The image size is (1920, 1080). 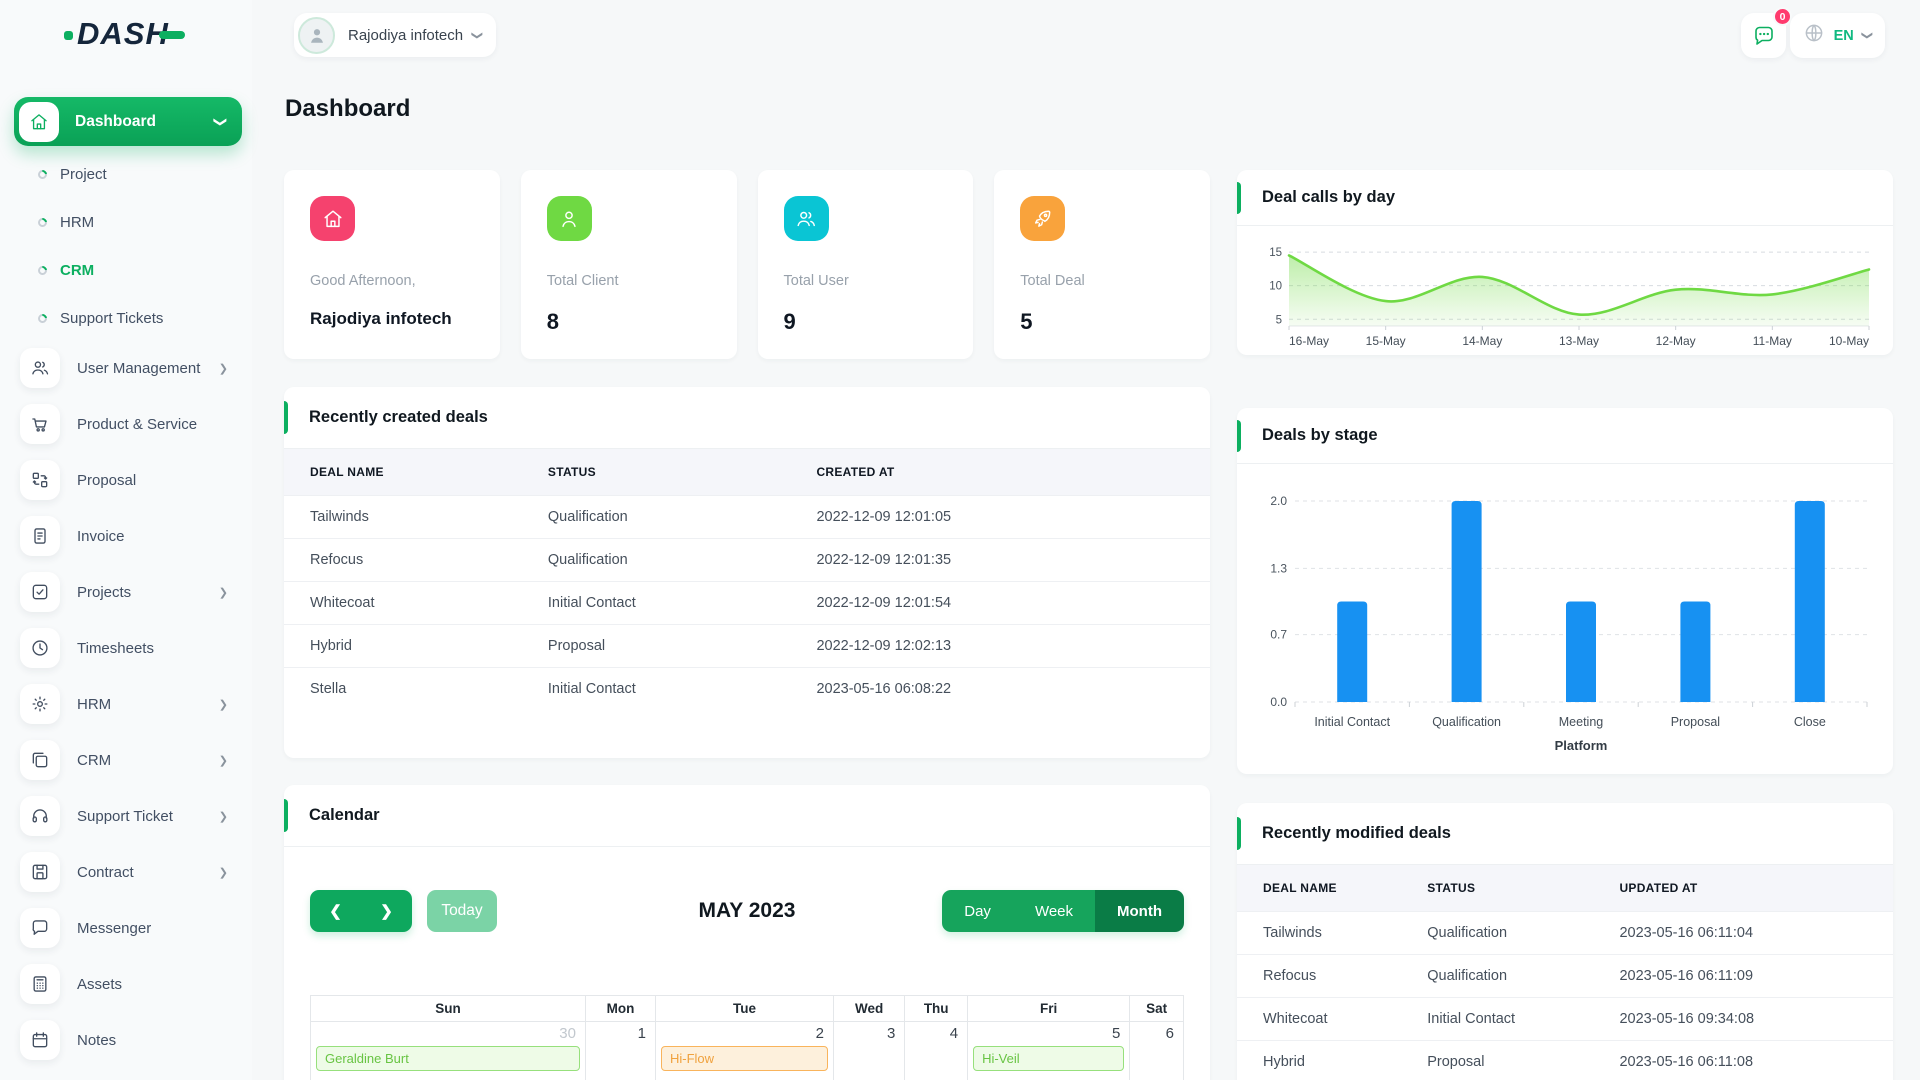 What do you see at coordinates (891, 1033) in the screenshot?
I see `calendar-date: 3` at bounding box center [891, 1033].